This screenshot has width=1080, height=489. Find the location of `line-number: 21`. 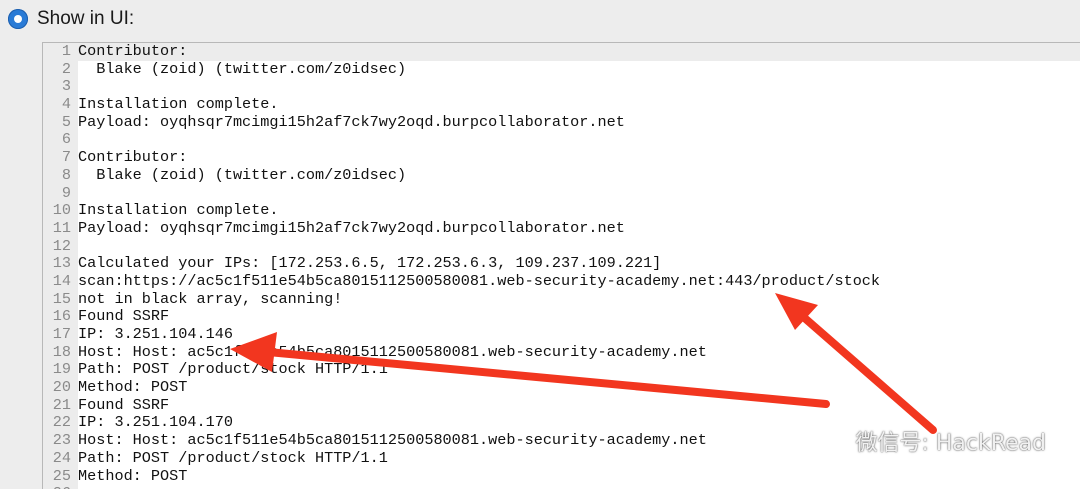

line-number: 21 is located at coordinates (60, 405).